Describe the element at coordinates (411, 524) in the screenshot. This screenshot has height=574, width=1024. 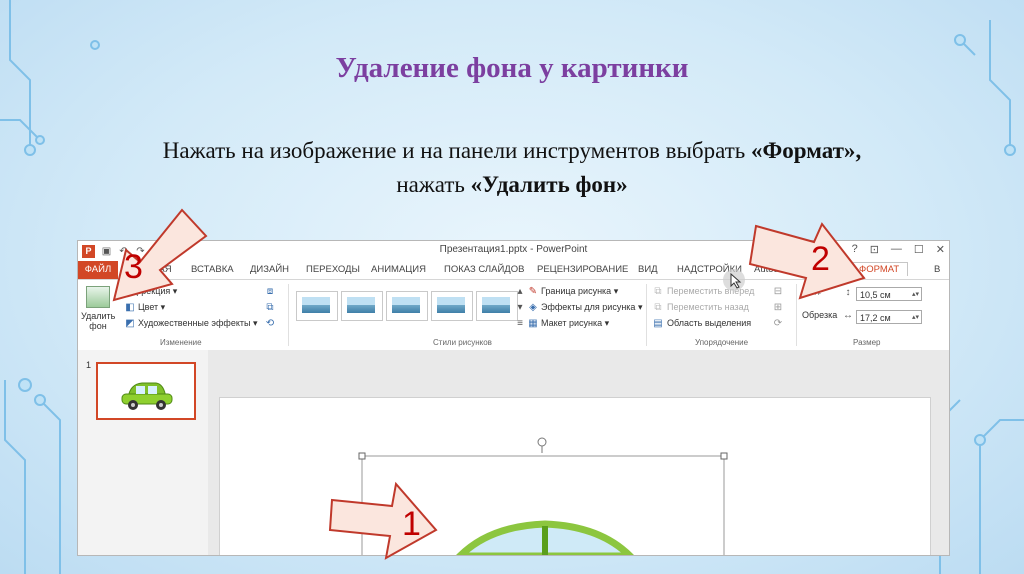
I see `callout-number-1: 1` at that location.